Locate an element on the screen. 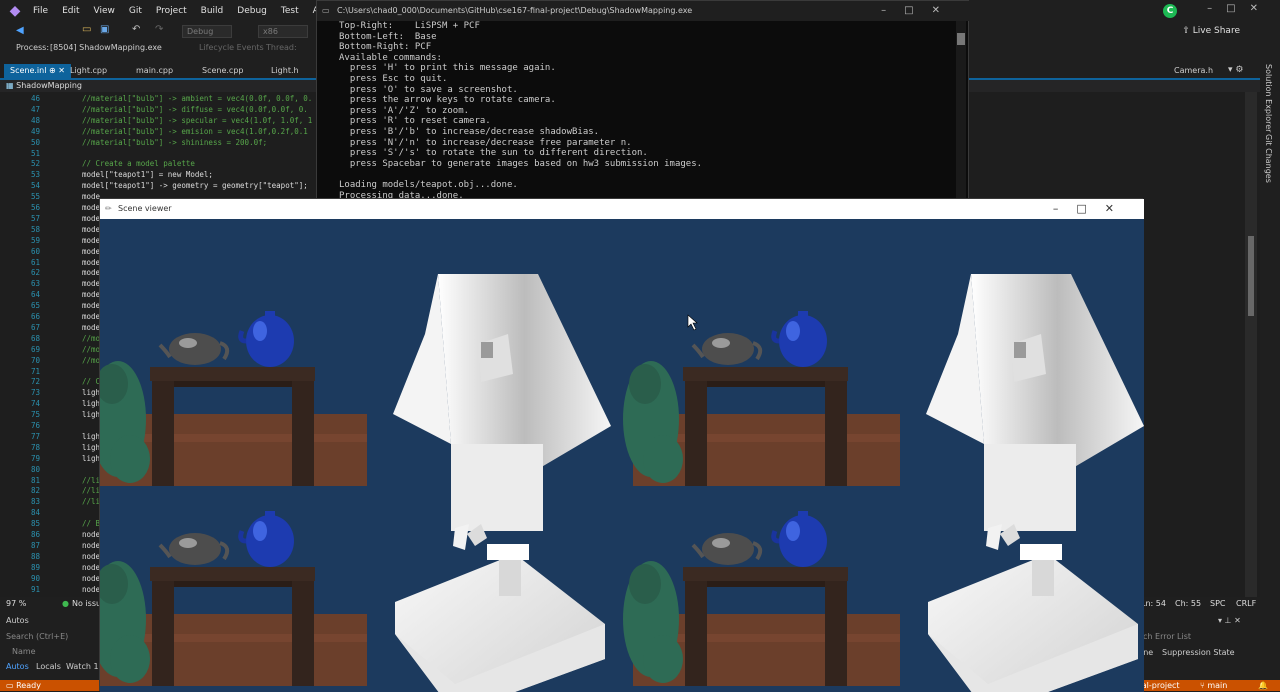  menu-debug: Debug is located at coordinates (252, 11).